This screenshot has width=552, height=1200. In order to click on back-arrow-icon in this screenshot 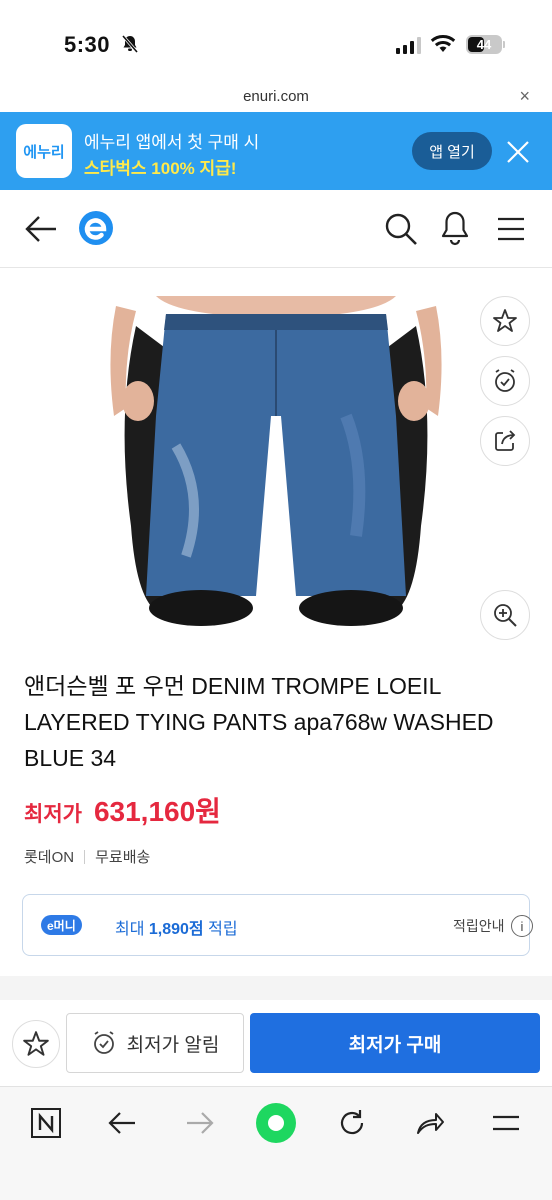, I will do `click(41, 231)`.